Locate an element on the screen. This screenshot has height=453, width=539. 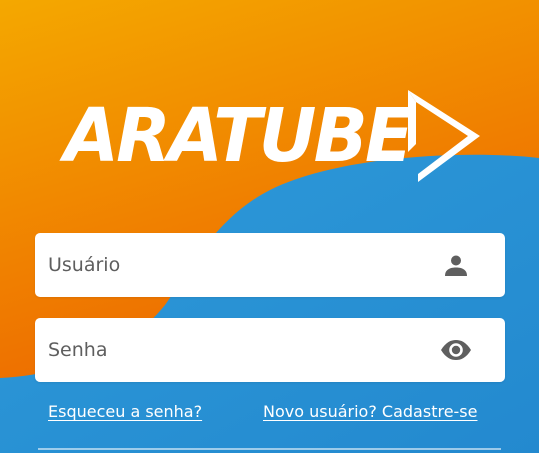
username-input is located at coordinates (238, 265).